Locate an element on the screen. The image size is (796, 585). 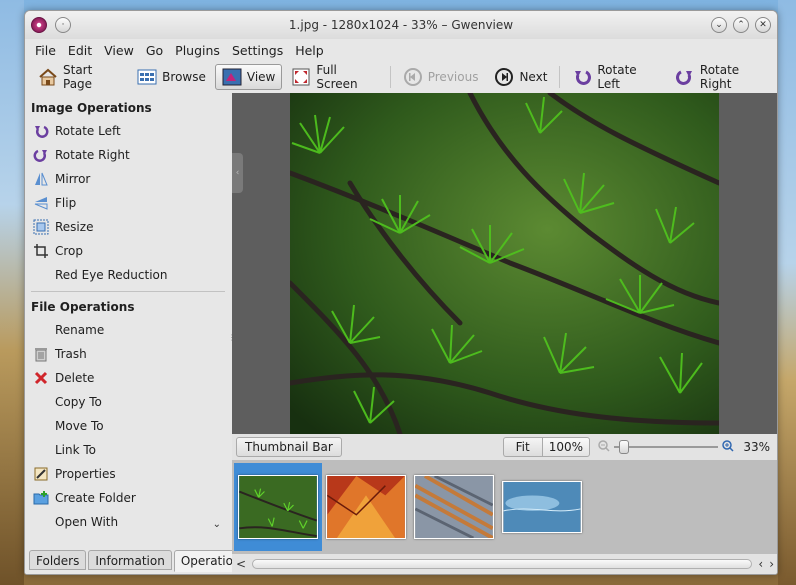
thumb-rust-image is located at coordinates (454, 507).